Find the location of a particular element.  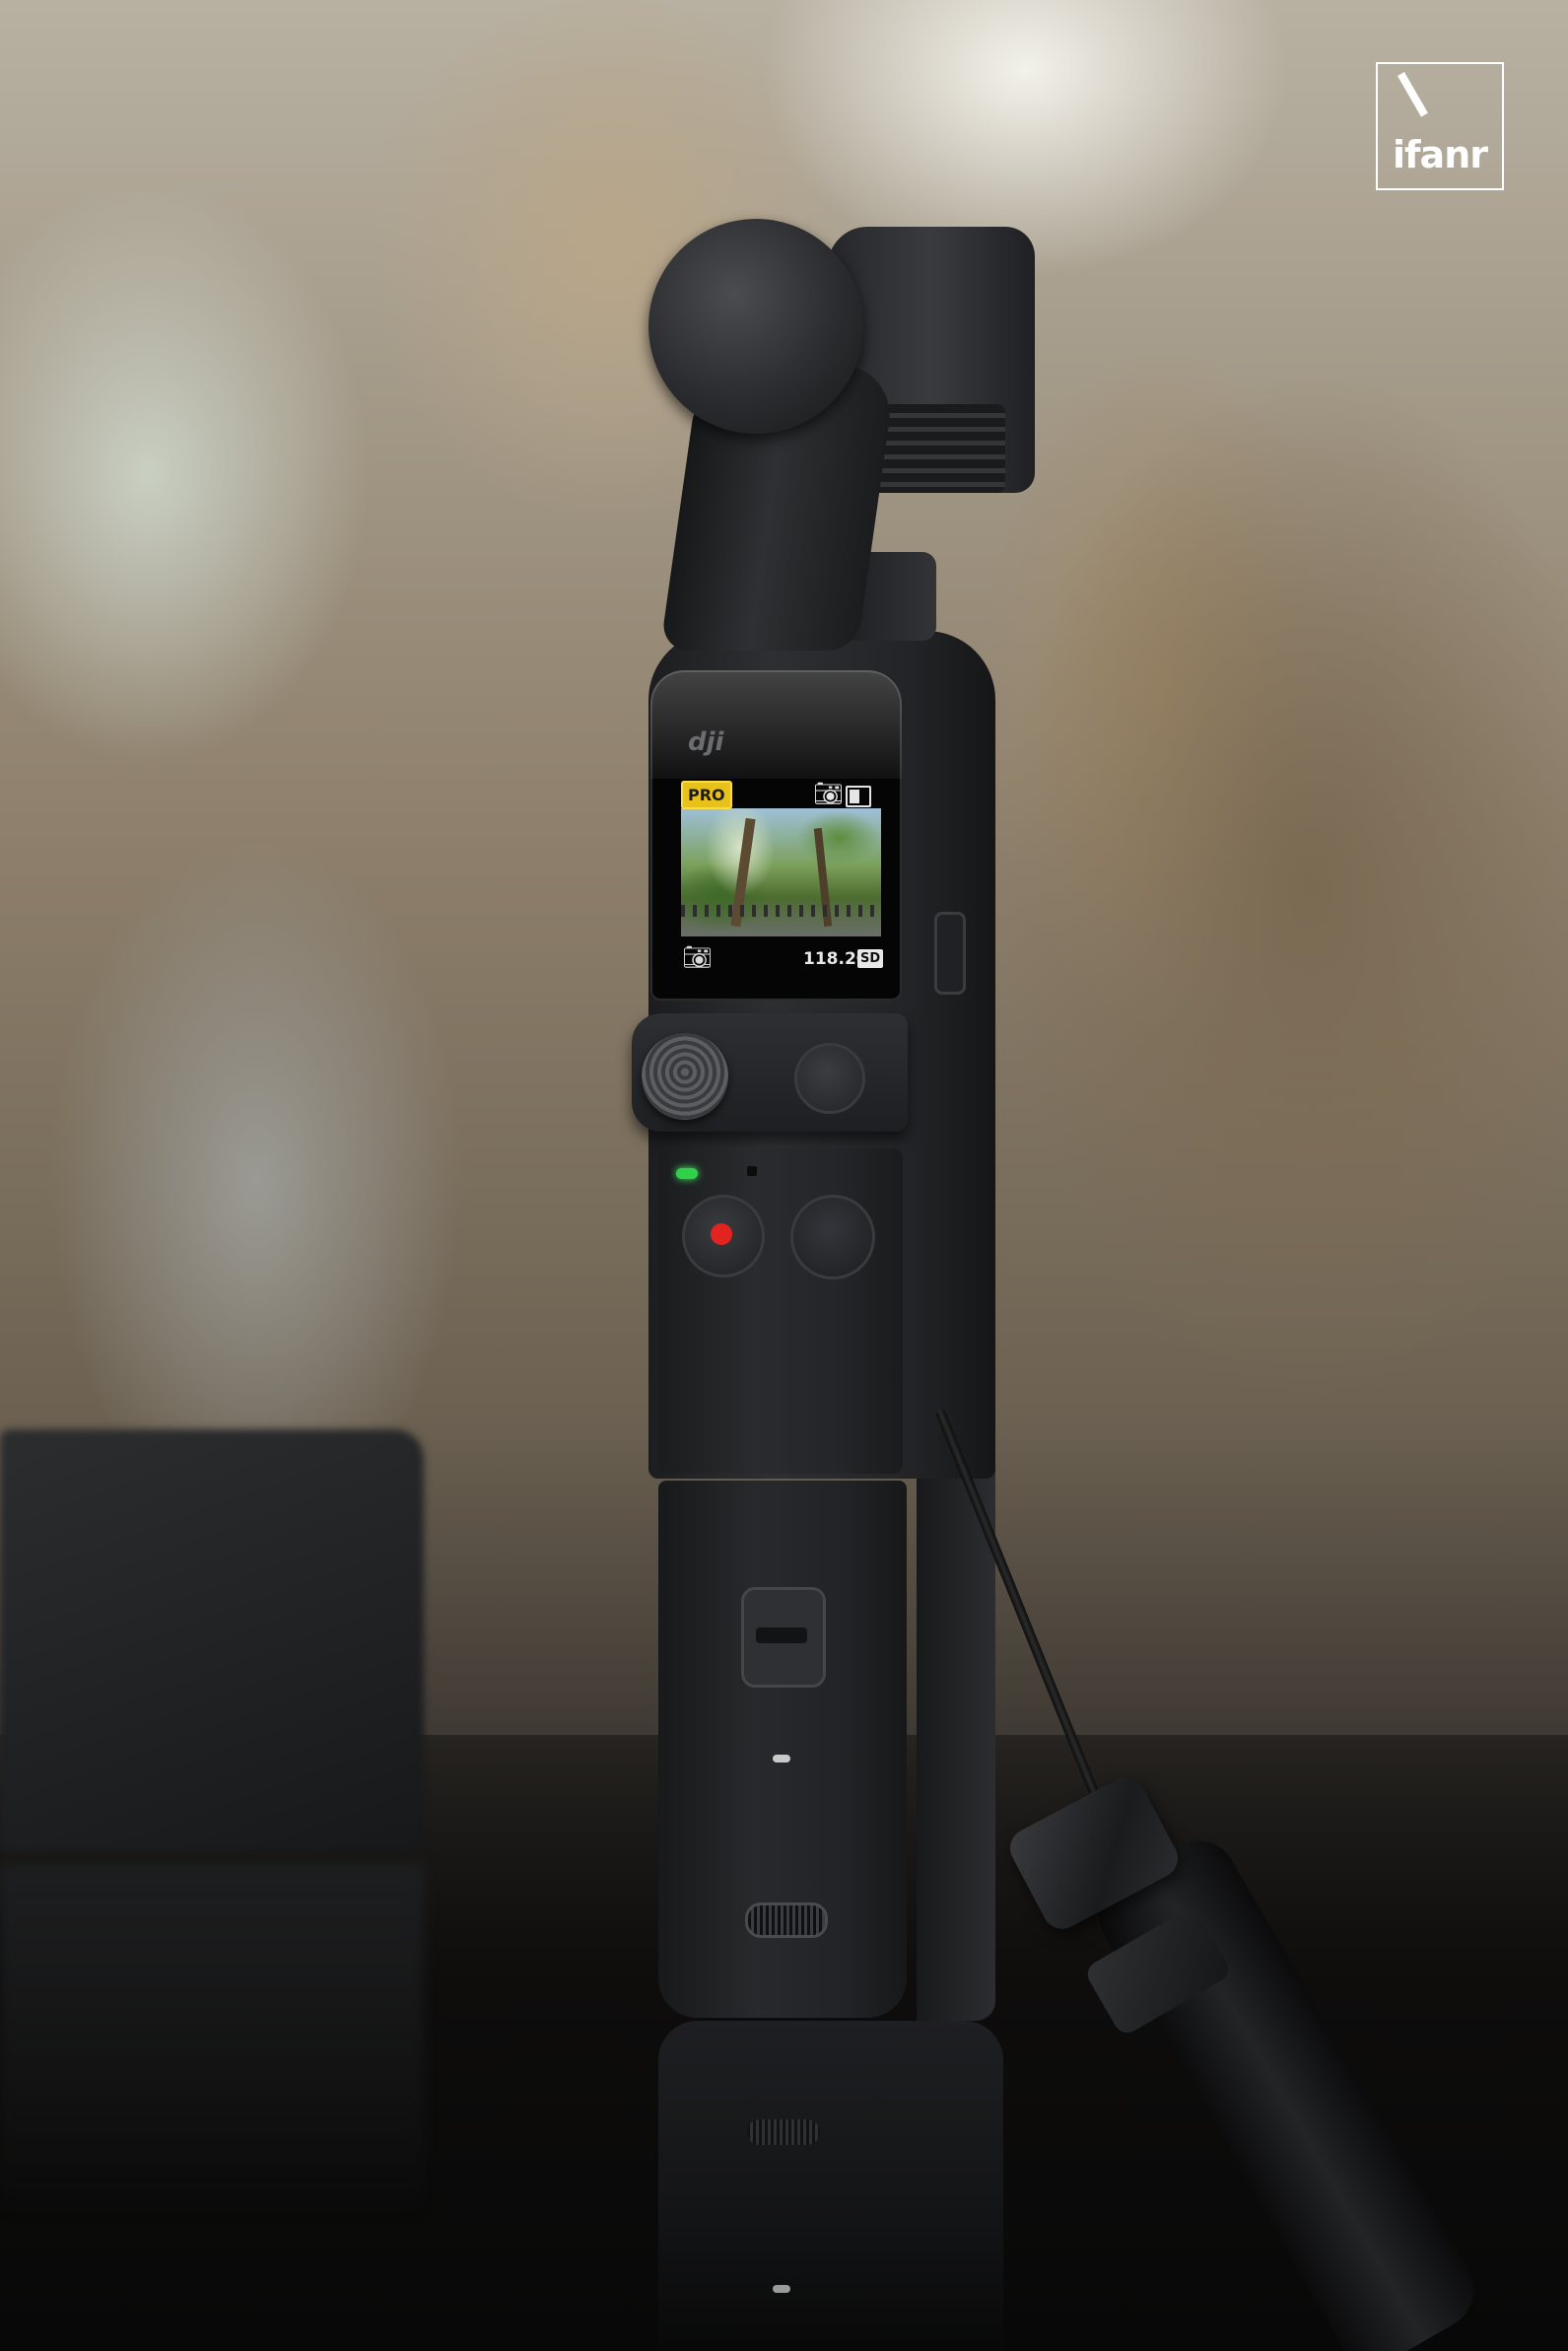

sd-card-badge: SD is located at coordinates (870, 958).